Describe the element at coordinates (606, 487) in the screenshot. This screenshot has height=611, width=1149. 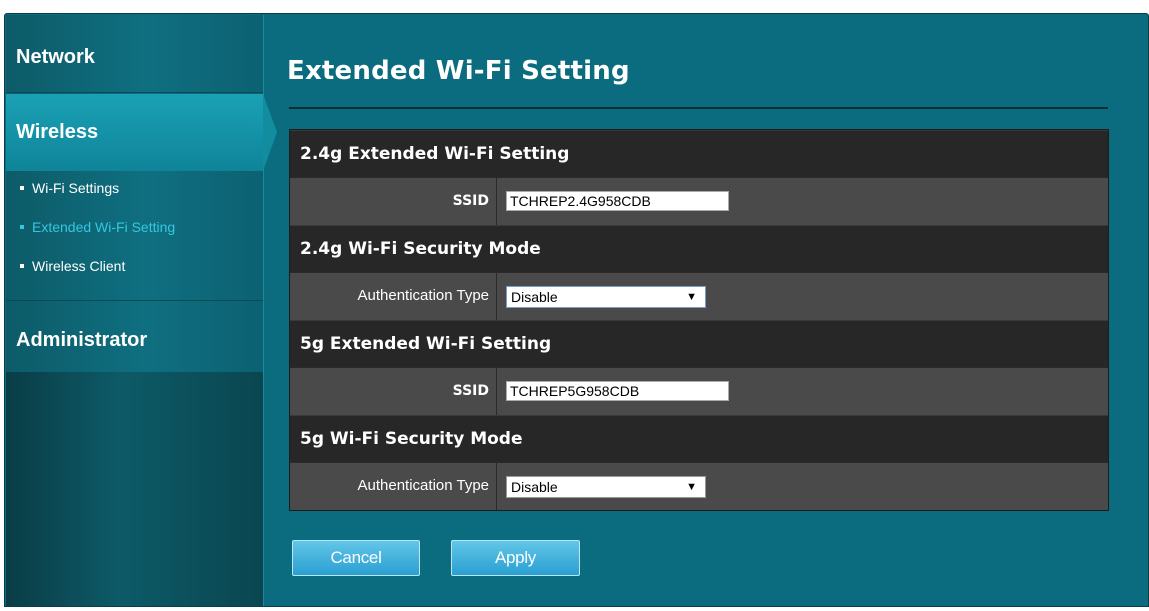
I see `auth-type-5g-select: Disable ▼` at that location.